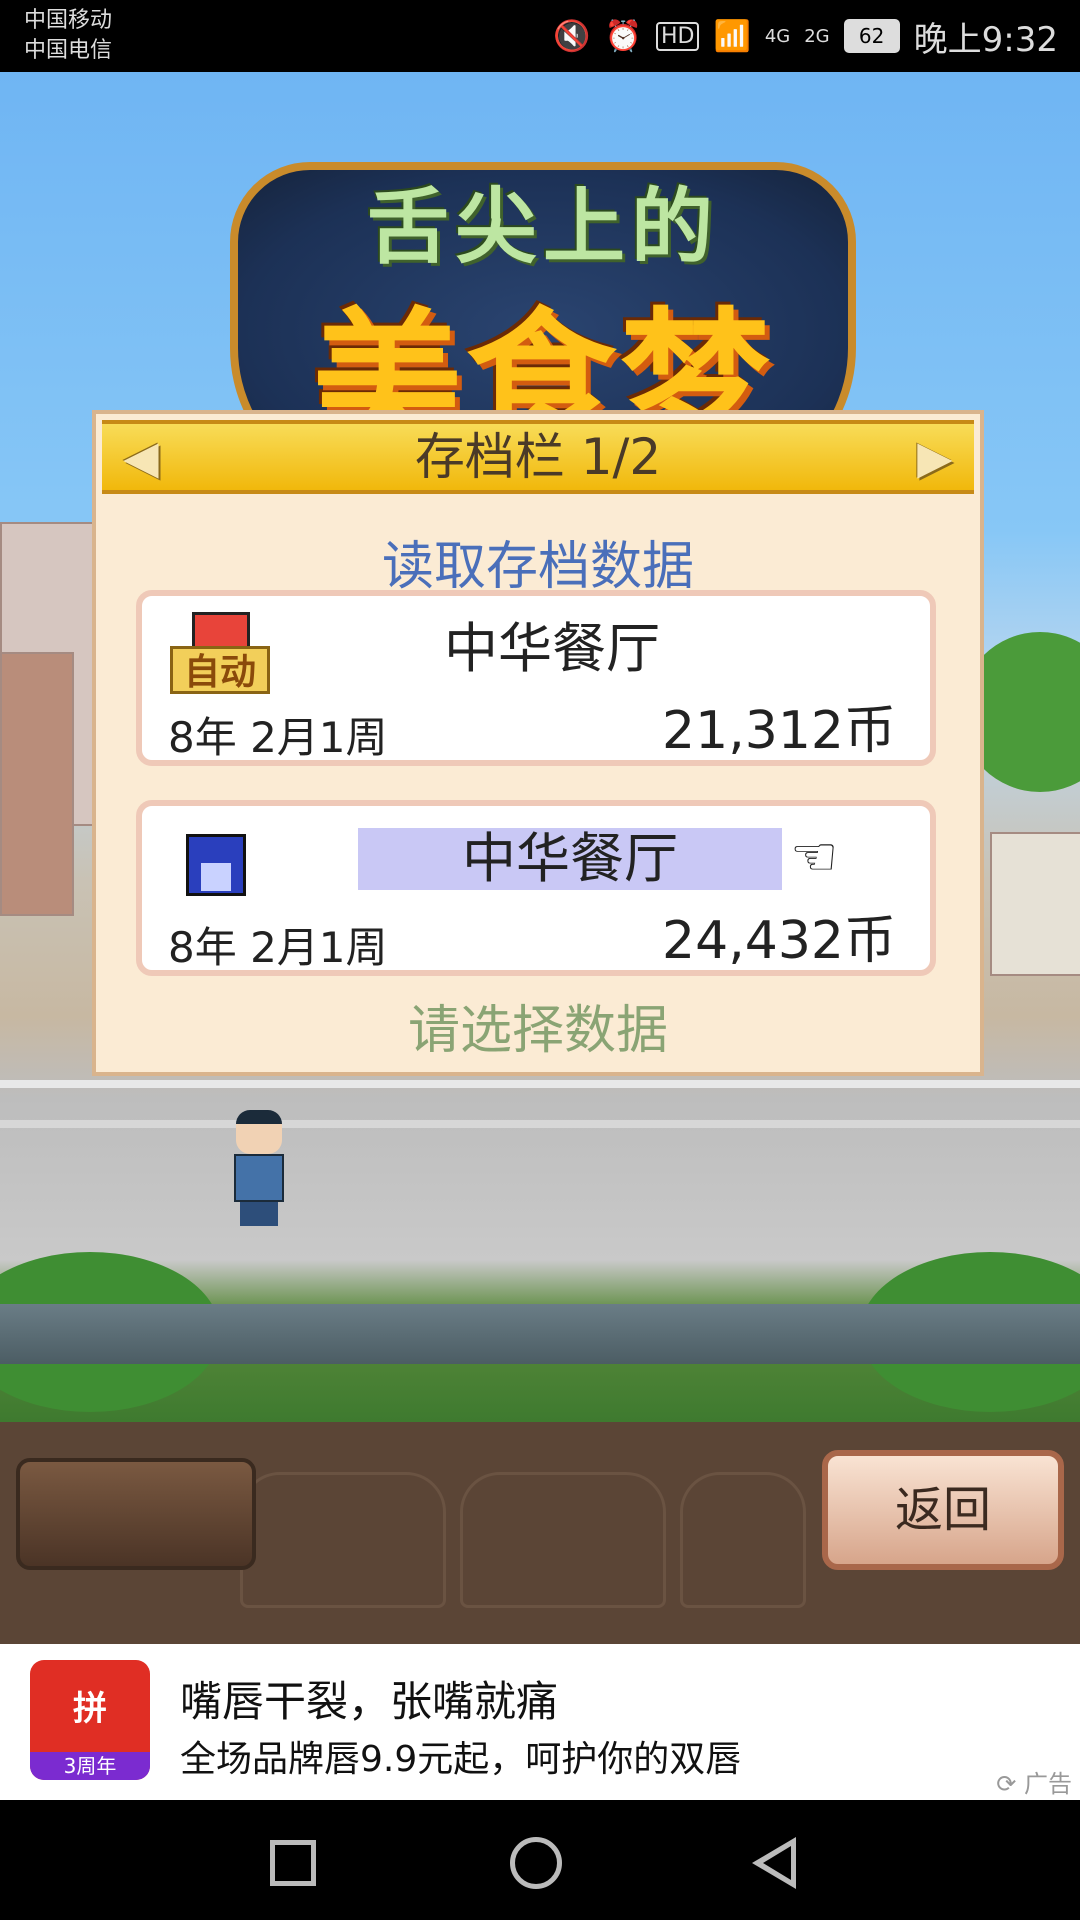 The image size is (1080, 1920). I want to click on auto-label: 自动, so click(220, 670).